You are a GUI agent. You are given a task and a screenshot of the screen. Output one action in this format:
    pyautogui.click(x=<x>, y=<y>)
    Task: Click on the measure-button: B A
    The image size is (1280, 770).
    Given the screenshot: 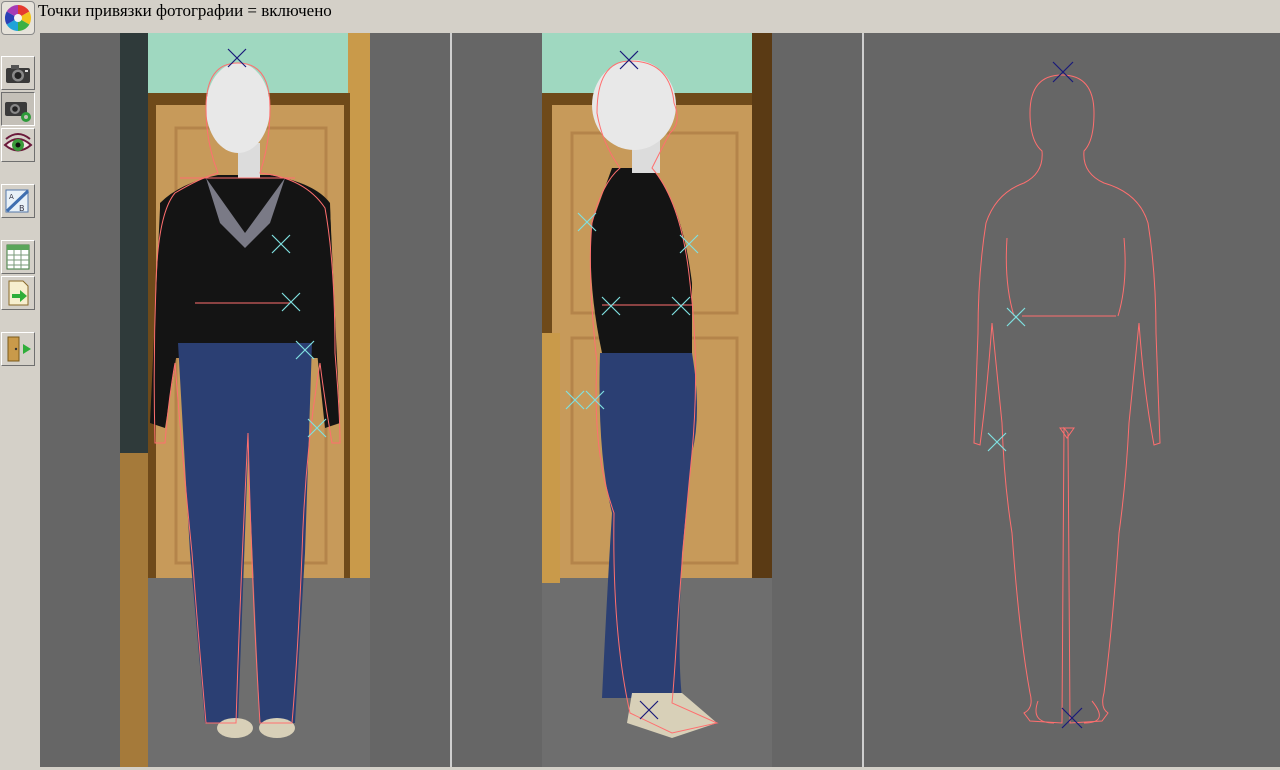 What is the action you would take?
    pyautogui.click(x=18, y=201)
    